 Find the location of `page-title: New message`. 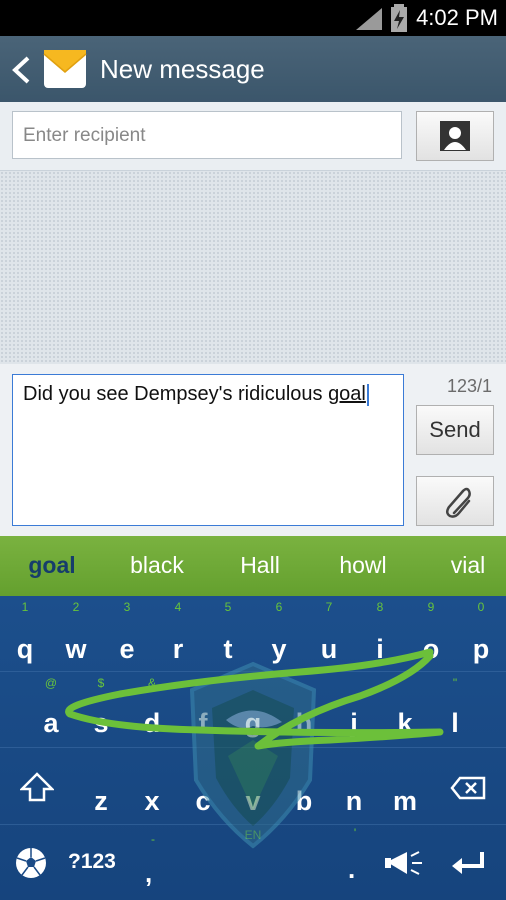

page-title: New message is located at coordinates (182, 69).